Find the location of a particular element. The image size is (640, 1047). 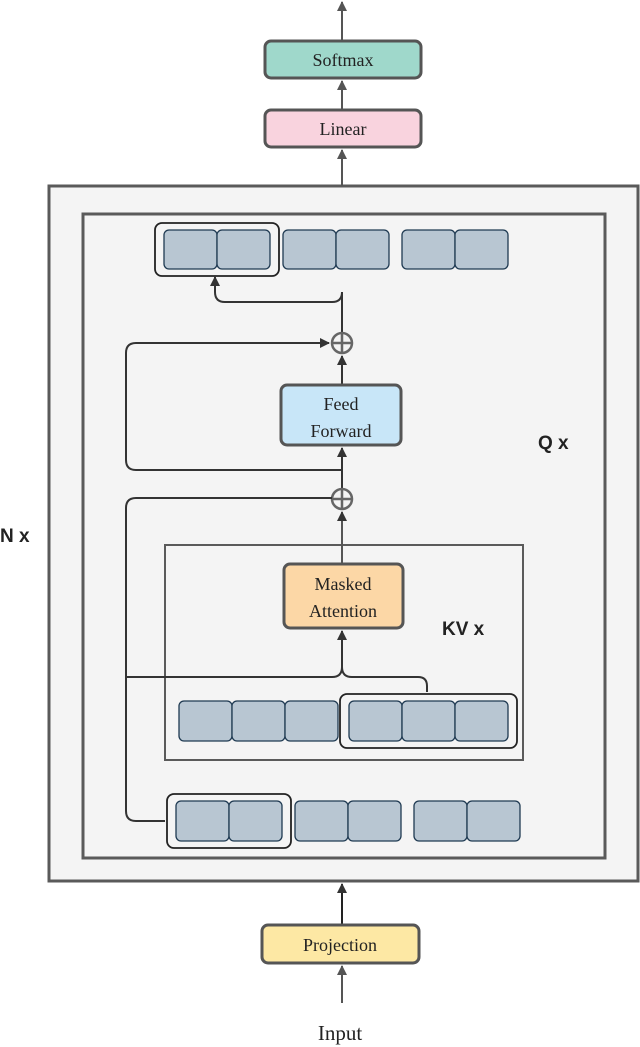

inner-repeat-label: KV x is located at coordinates (463, 629).